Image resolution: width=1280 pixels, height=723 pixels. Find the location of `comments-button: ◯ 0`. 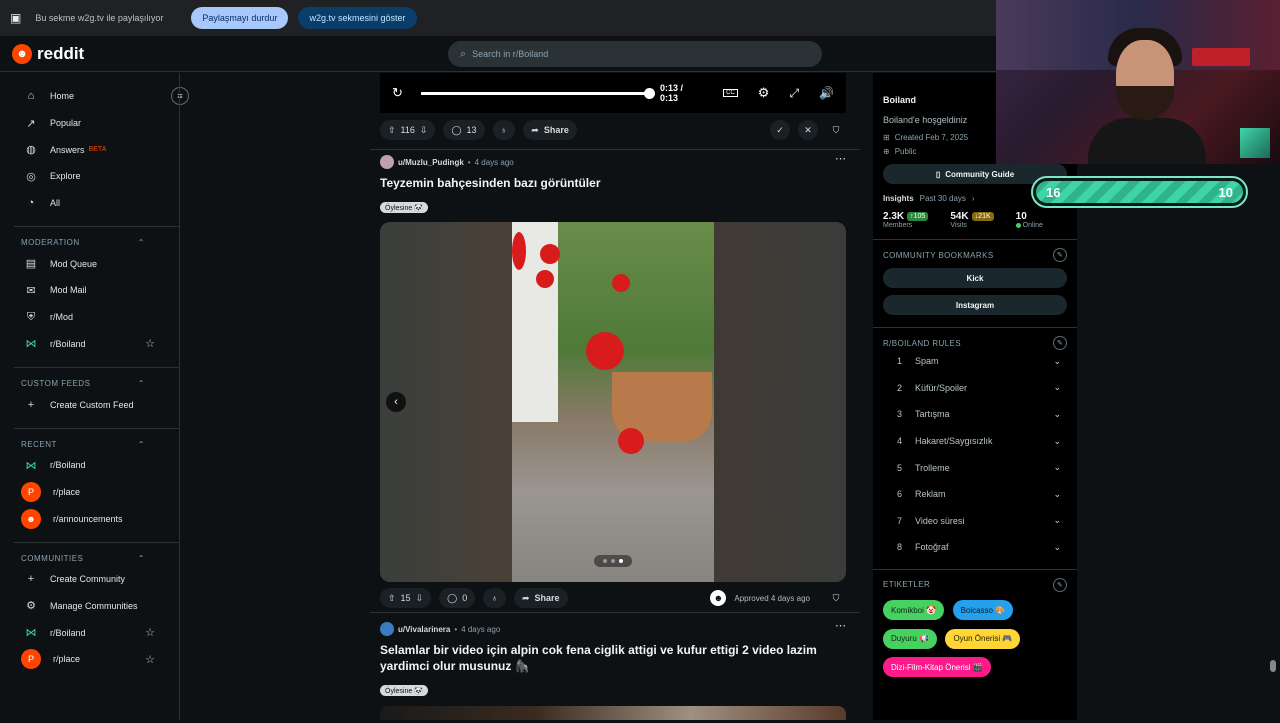

comments-button: ◯ 0 is located at coordinates (457, 598).